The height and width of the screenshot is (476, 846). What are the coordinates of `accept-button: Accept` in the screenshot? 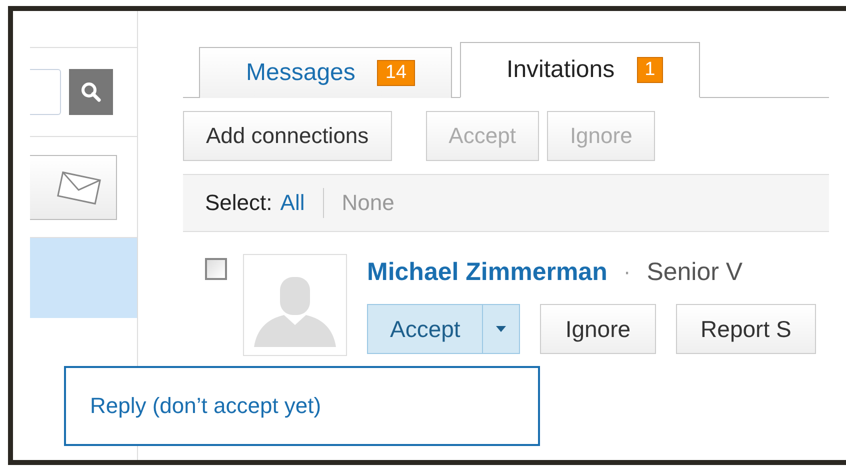 It's located at (426, 329).